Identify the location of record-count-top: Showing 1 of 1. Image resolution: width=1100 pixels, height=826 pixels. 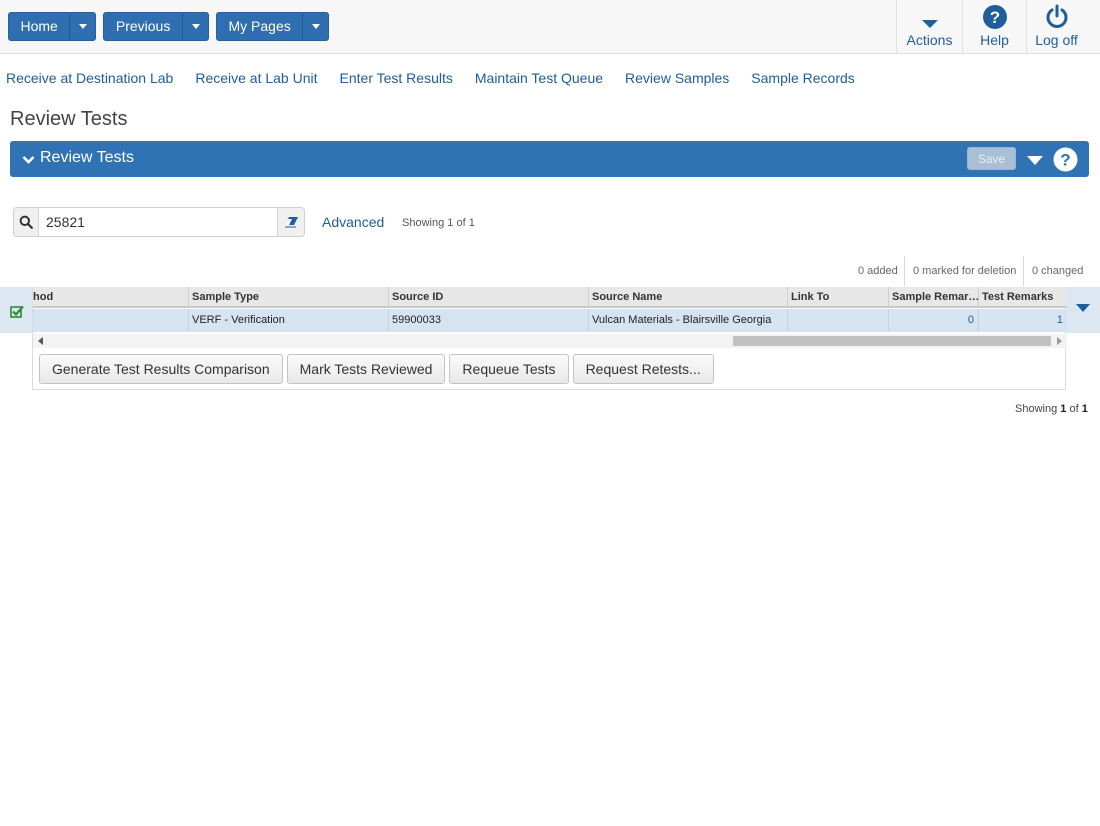
(438, 223).